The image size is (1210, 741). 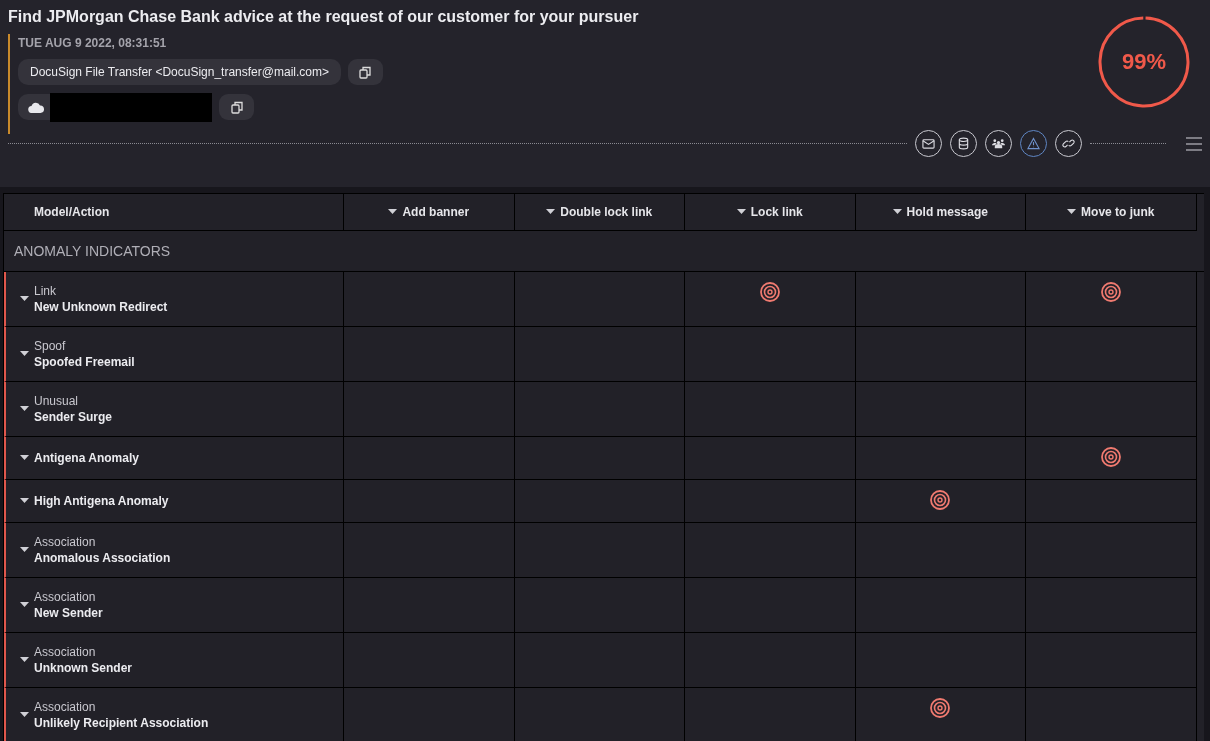 What do you see at coordinates (174, 299) in the screenshot?
I see `model-cell: Link New Unknown Redirect` at bounding box center [174, 299].